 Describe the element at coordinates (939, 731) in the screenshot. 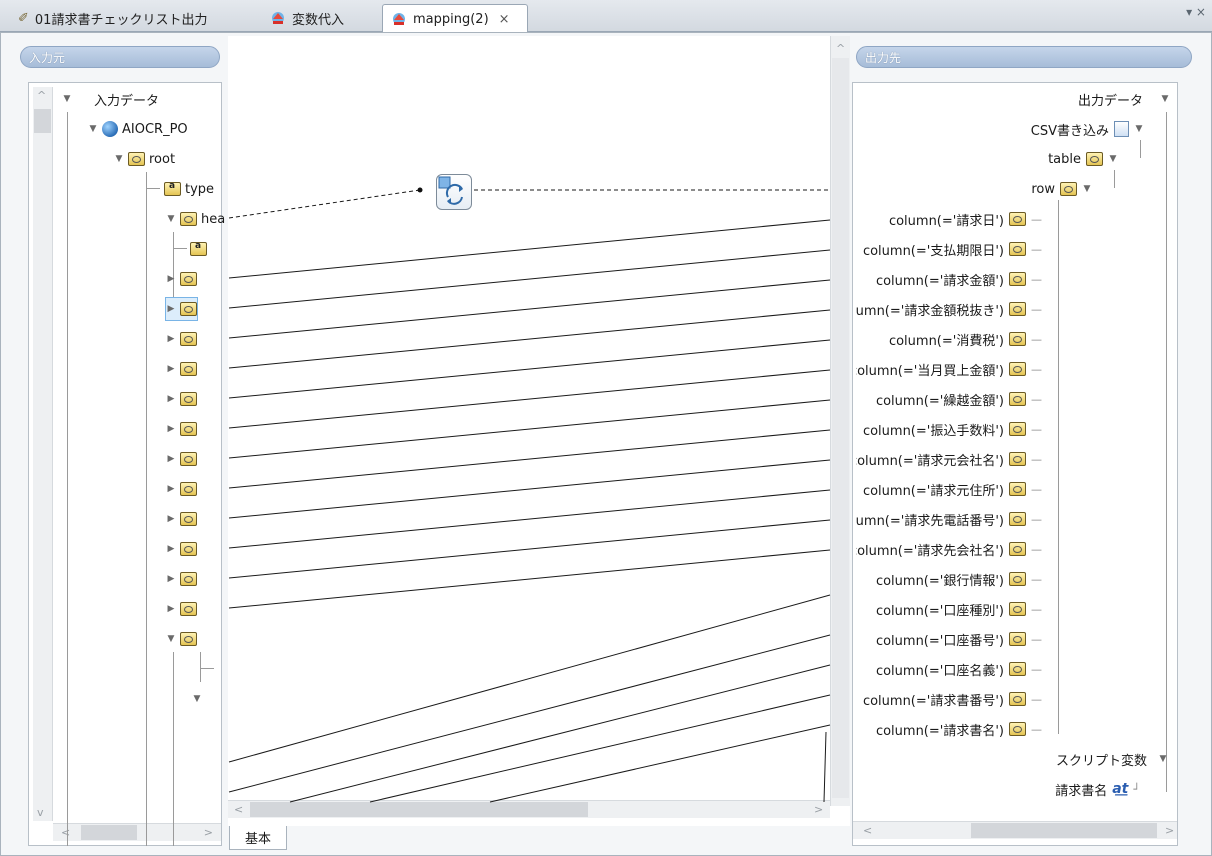

I see `tree-label: column(='請求書名')` at that location.